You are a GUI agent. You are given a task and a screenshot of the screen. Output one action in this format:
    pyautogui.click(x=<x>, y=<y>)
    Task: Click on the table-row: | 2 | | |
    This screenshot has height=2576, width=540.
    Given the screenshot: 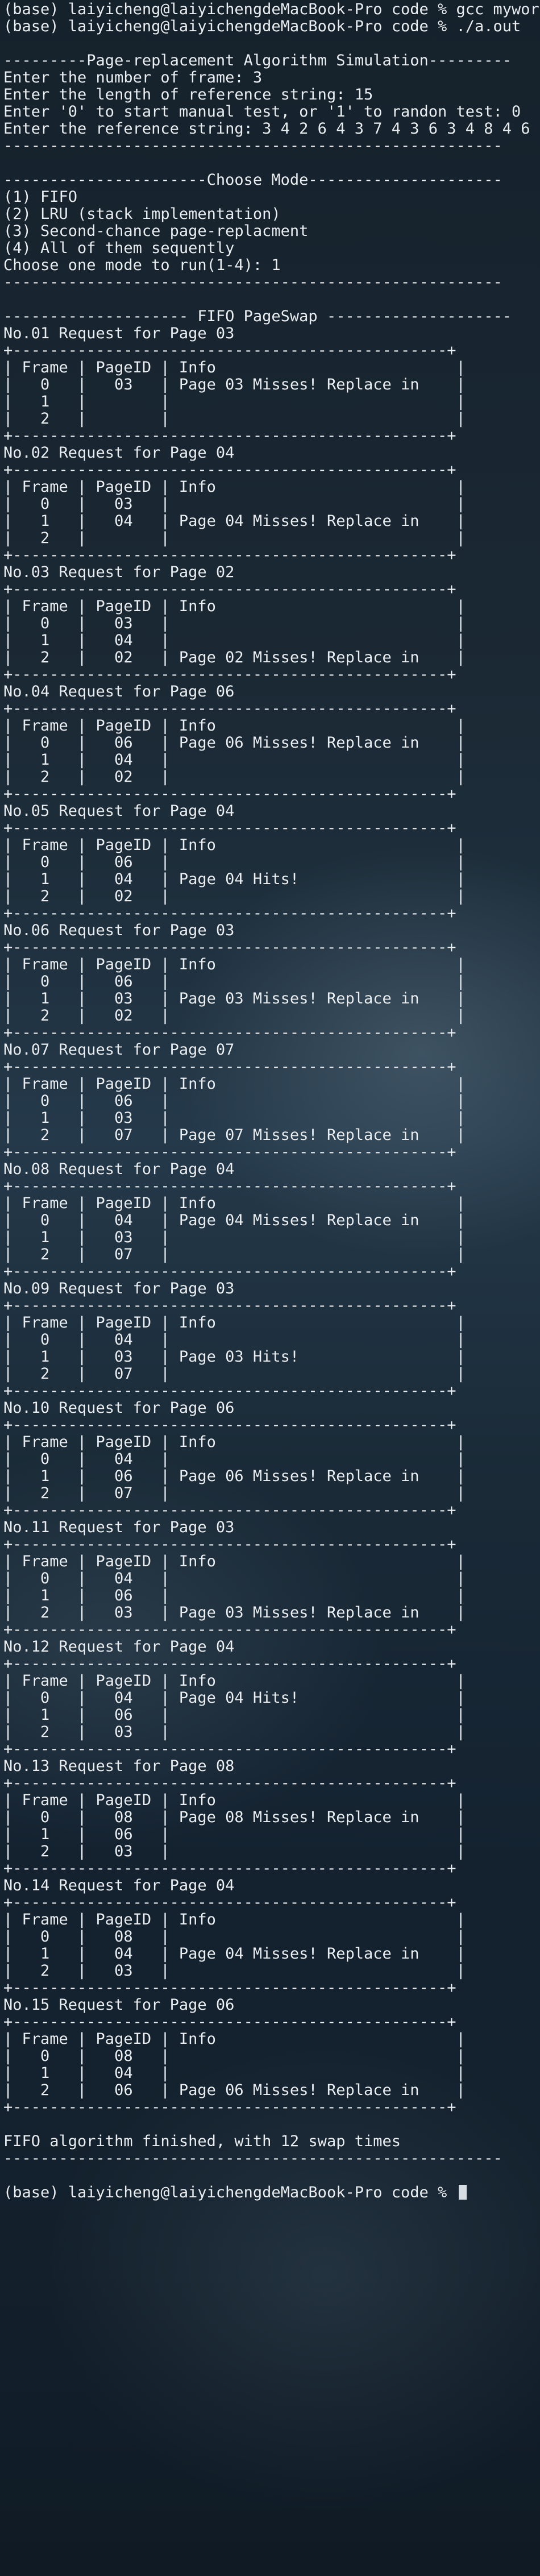 What is the action you would take?
    pyautogui.click(x=234, y=538)
    